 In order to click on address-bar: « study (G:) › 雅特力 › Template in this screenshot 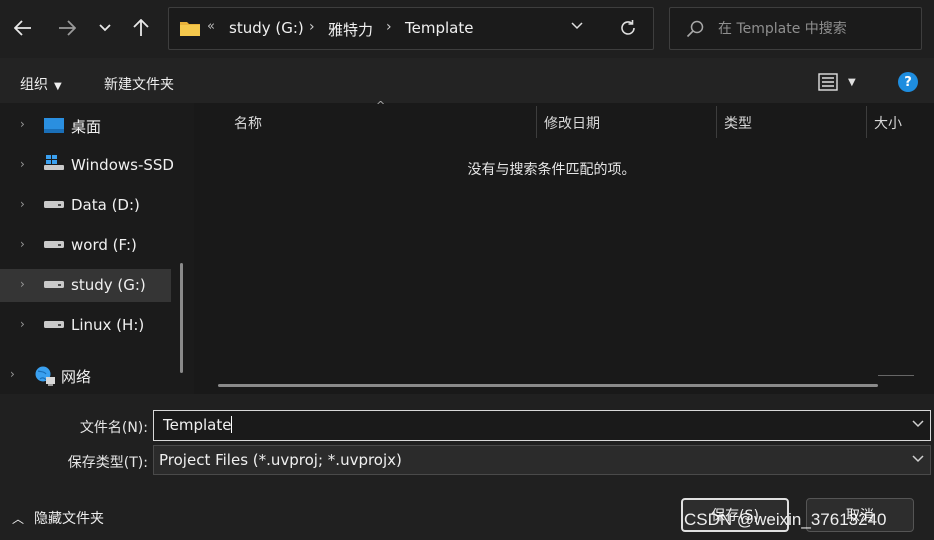, I will do `click(411, 28)`.